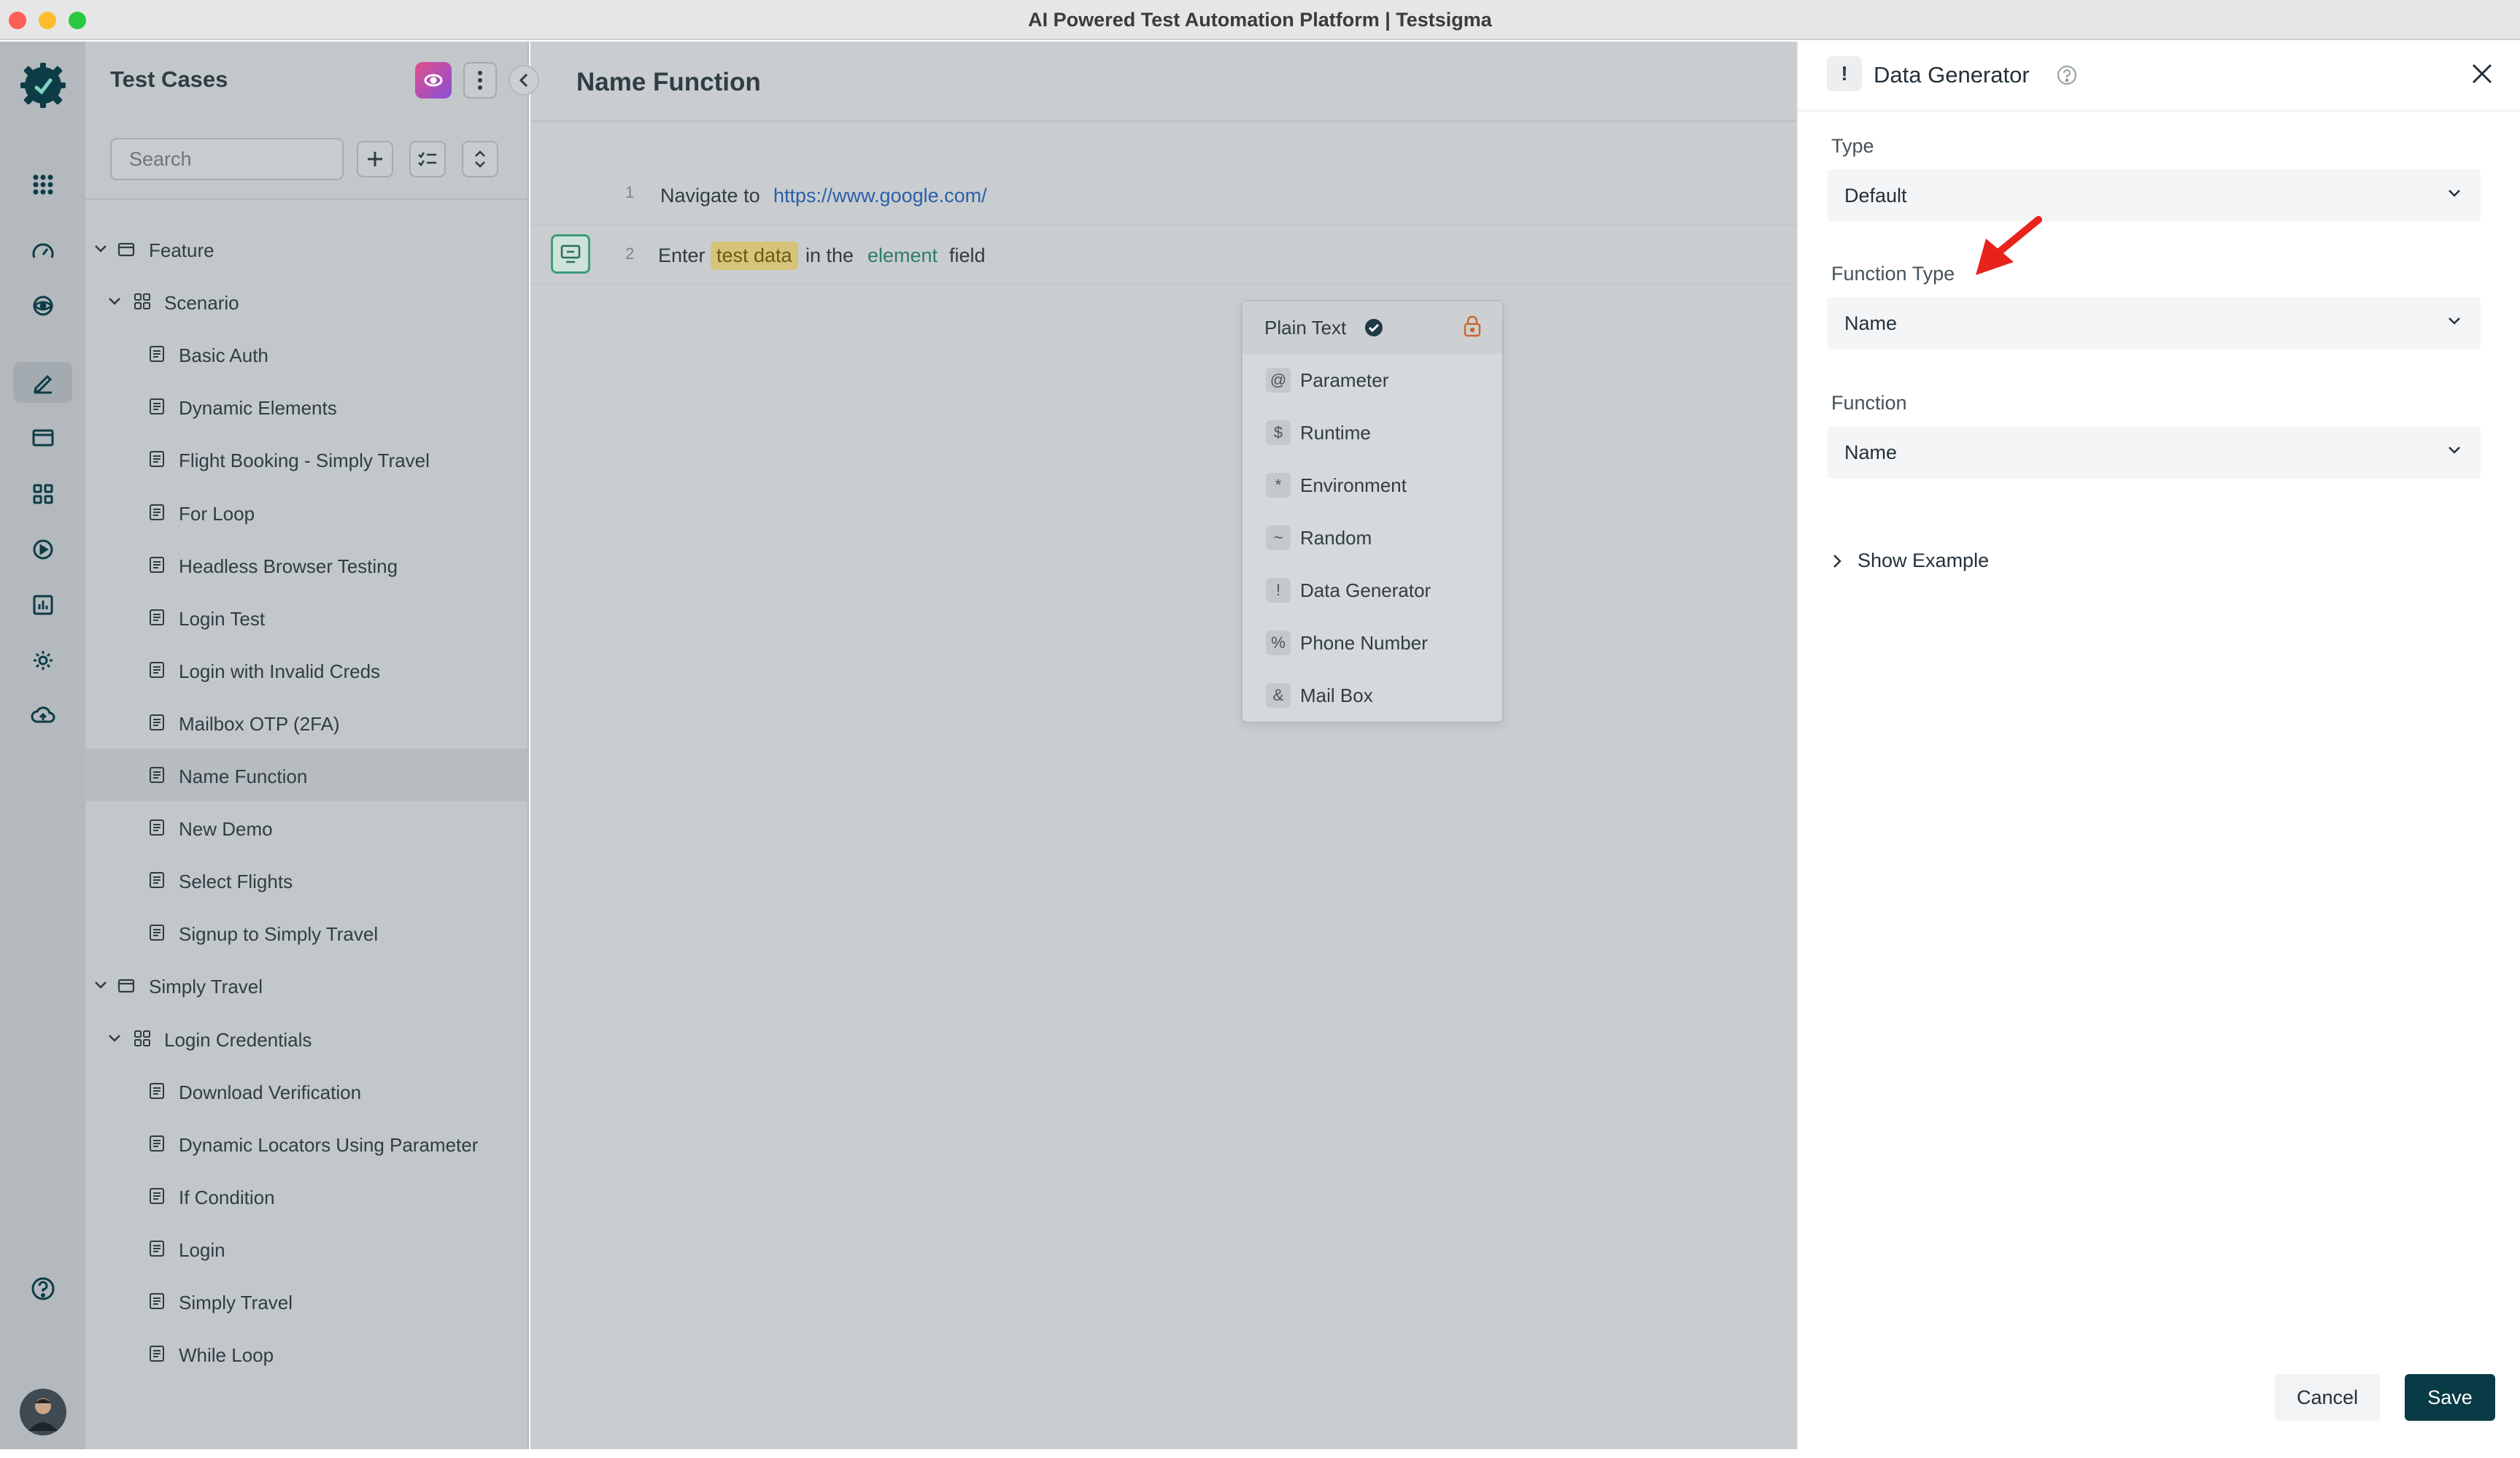 This screenshot has width=2520, height=1458. What do you see at coordinates (280, 671) in the screenshot?
I see `tree-item-label: Login with Invalid Creds` at bounding box center [280, 671].